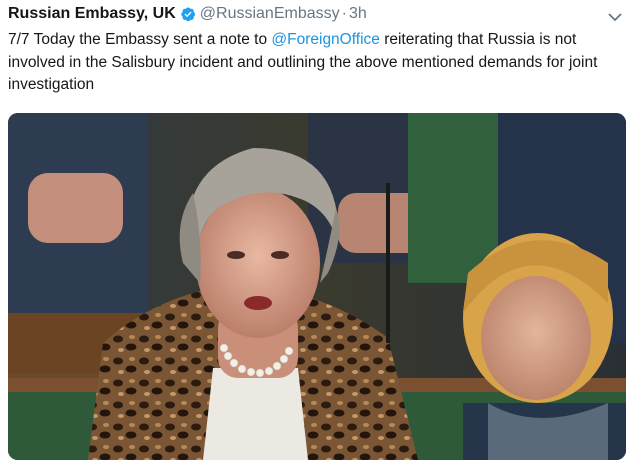  I want to click on mention-link: @ForeignOffice, so click(325, 39).